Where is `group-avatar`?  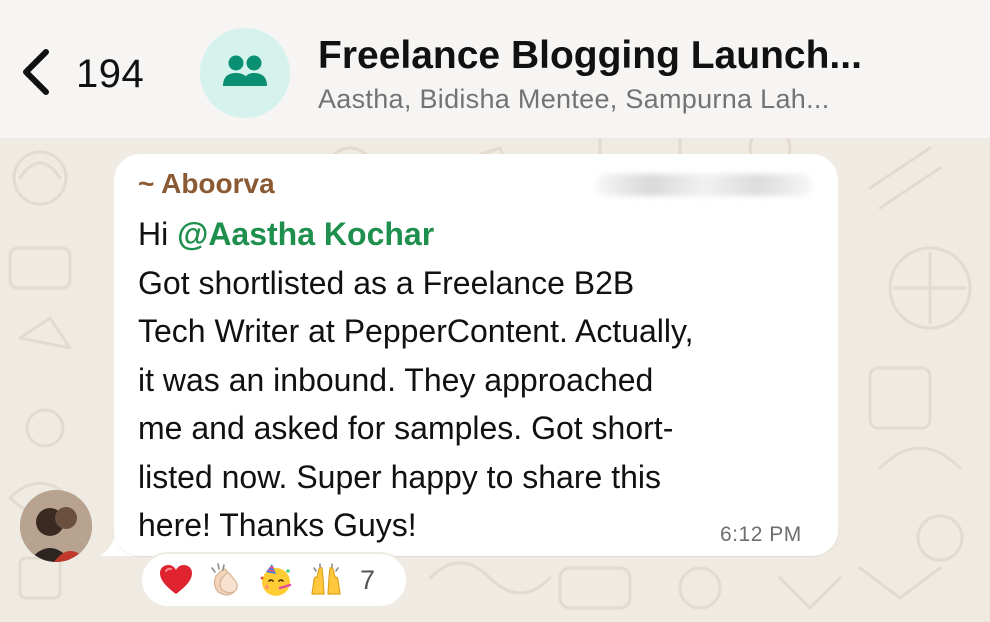 group-avatar is located at coordinates (245, 73).